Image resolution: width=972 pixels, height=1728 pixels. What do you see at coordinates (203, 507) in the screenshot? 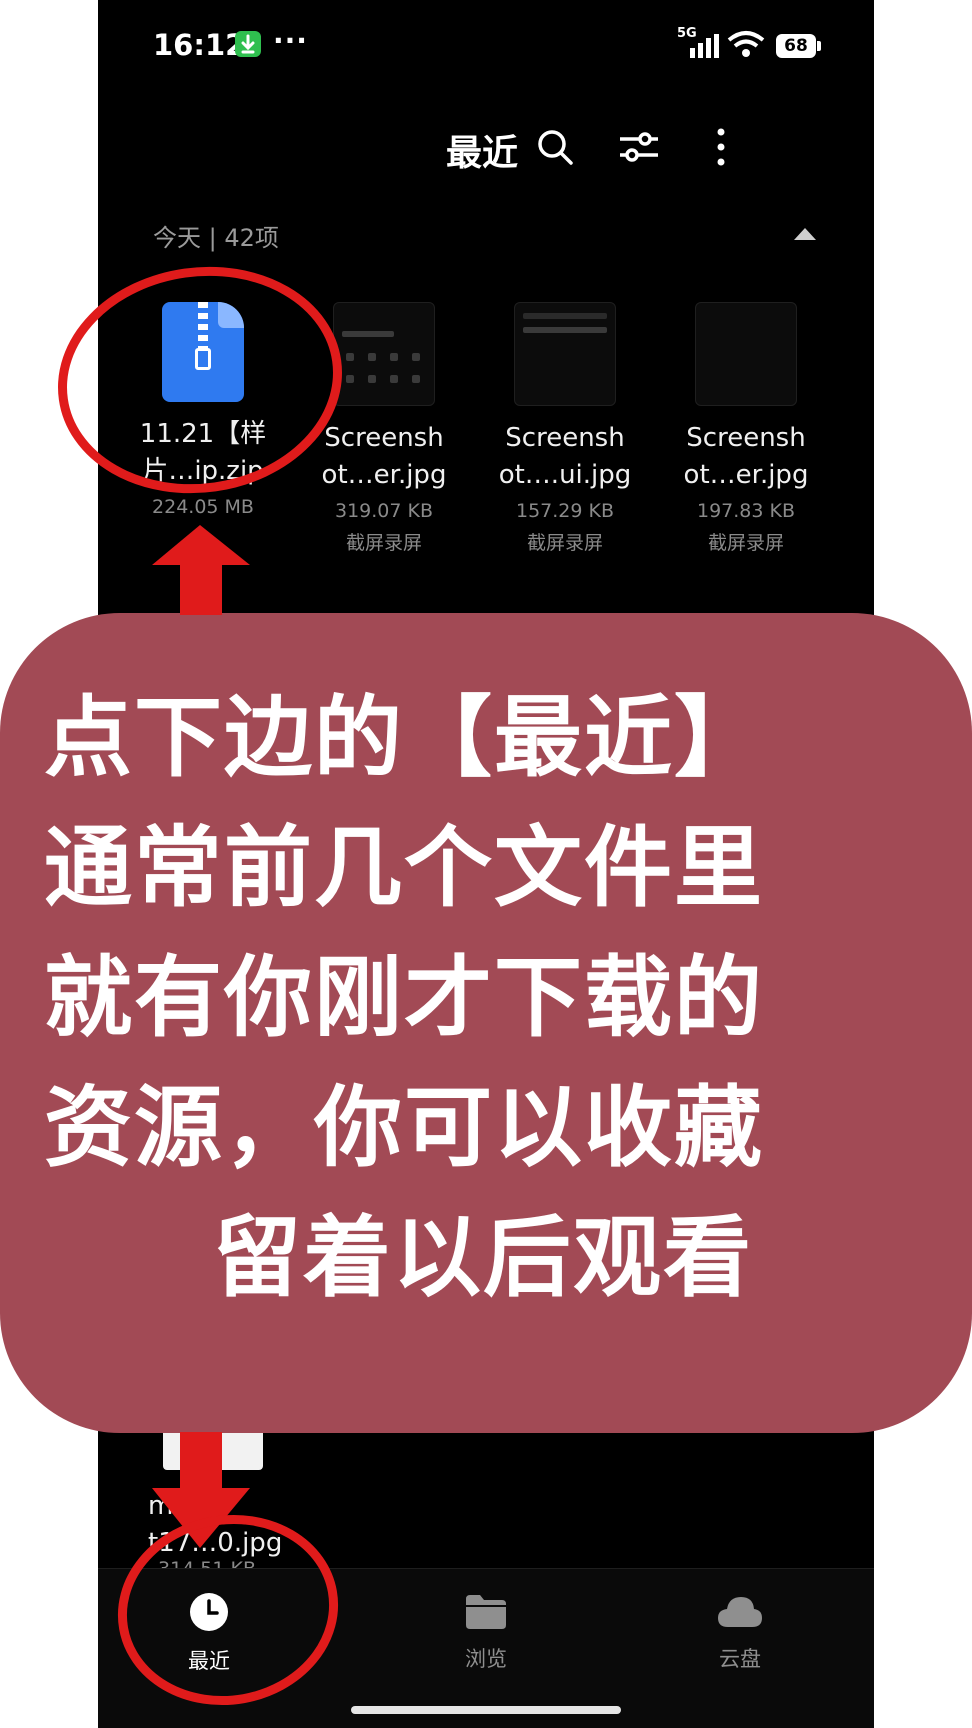
I see `file-size: 224.05 MB` at bounding box center [203, 507].